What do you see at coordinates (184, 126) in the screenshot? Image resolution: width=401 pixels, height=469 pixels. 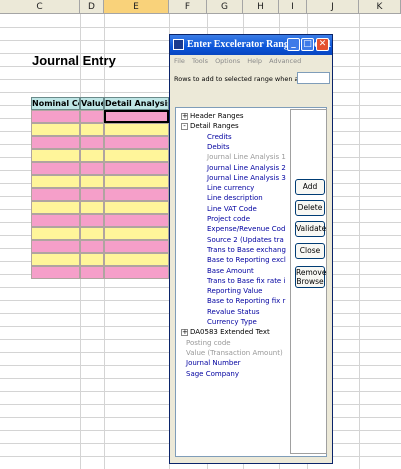 I see `collapse-icon: -` at bounding box center [184, 126].